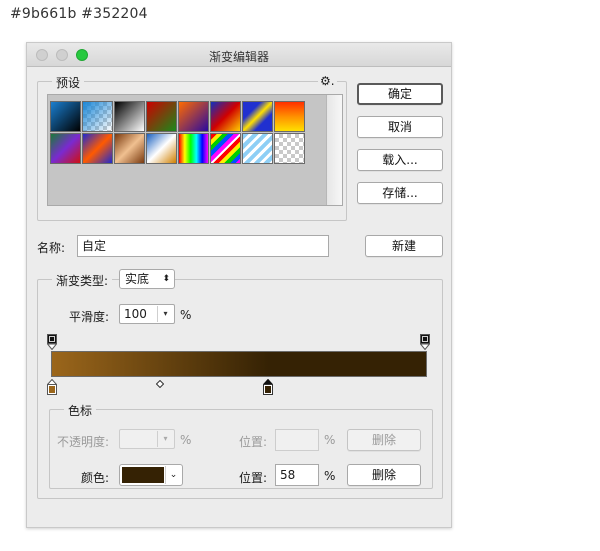 This screenshot has width=600, height=551. What do you see at coordinates (68, 82) in the screenshot?
I see `presets-label: 预设` at bounding box center [68, 82].